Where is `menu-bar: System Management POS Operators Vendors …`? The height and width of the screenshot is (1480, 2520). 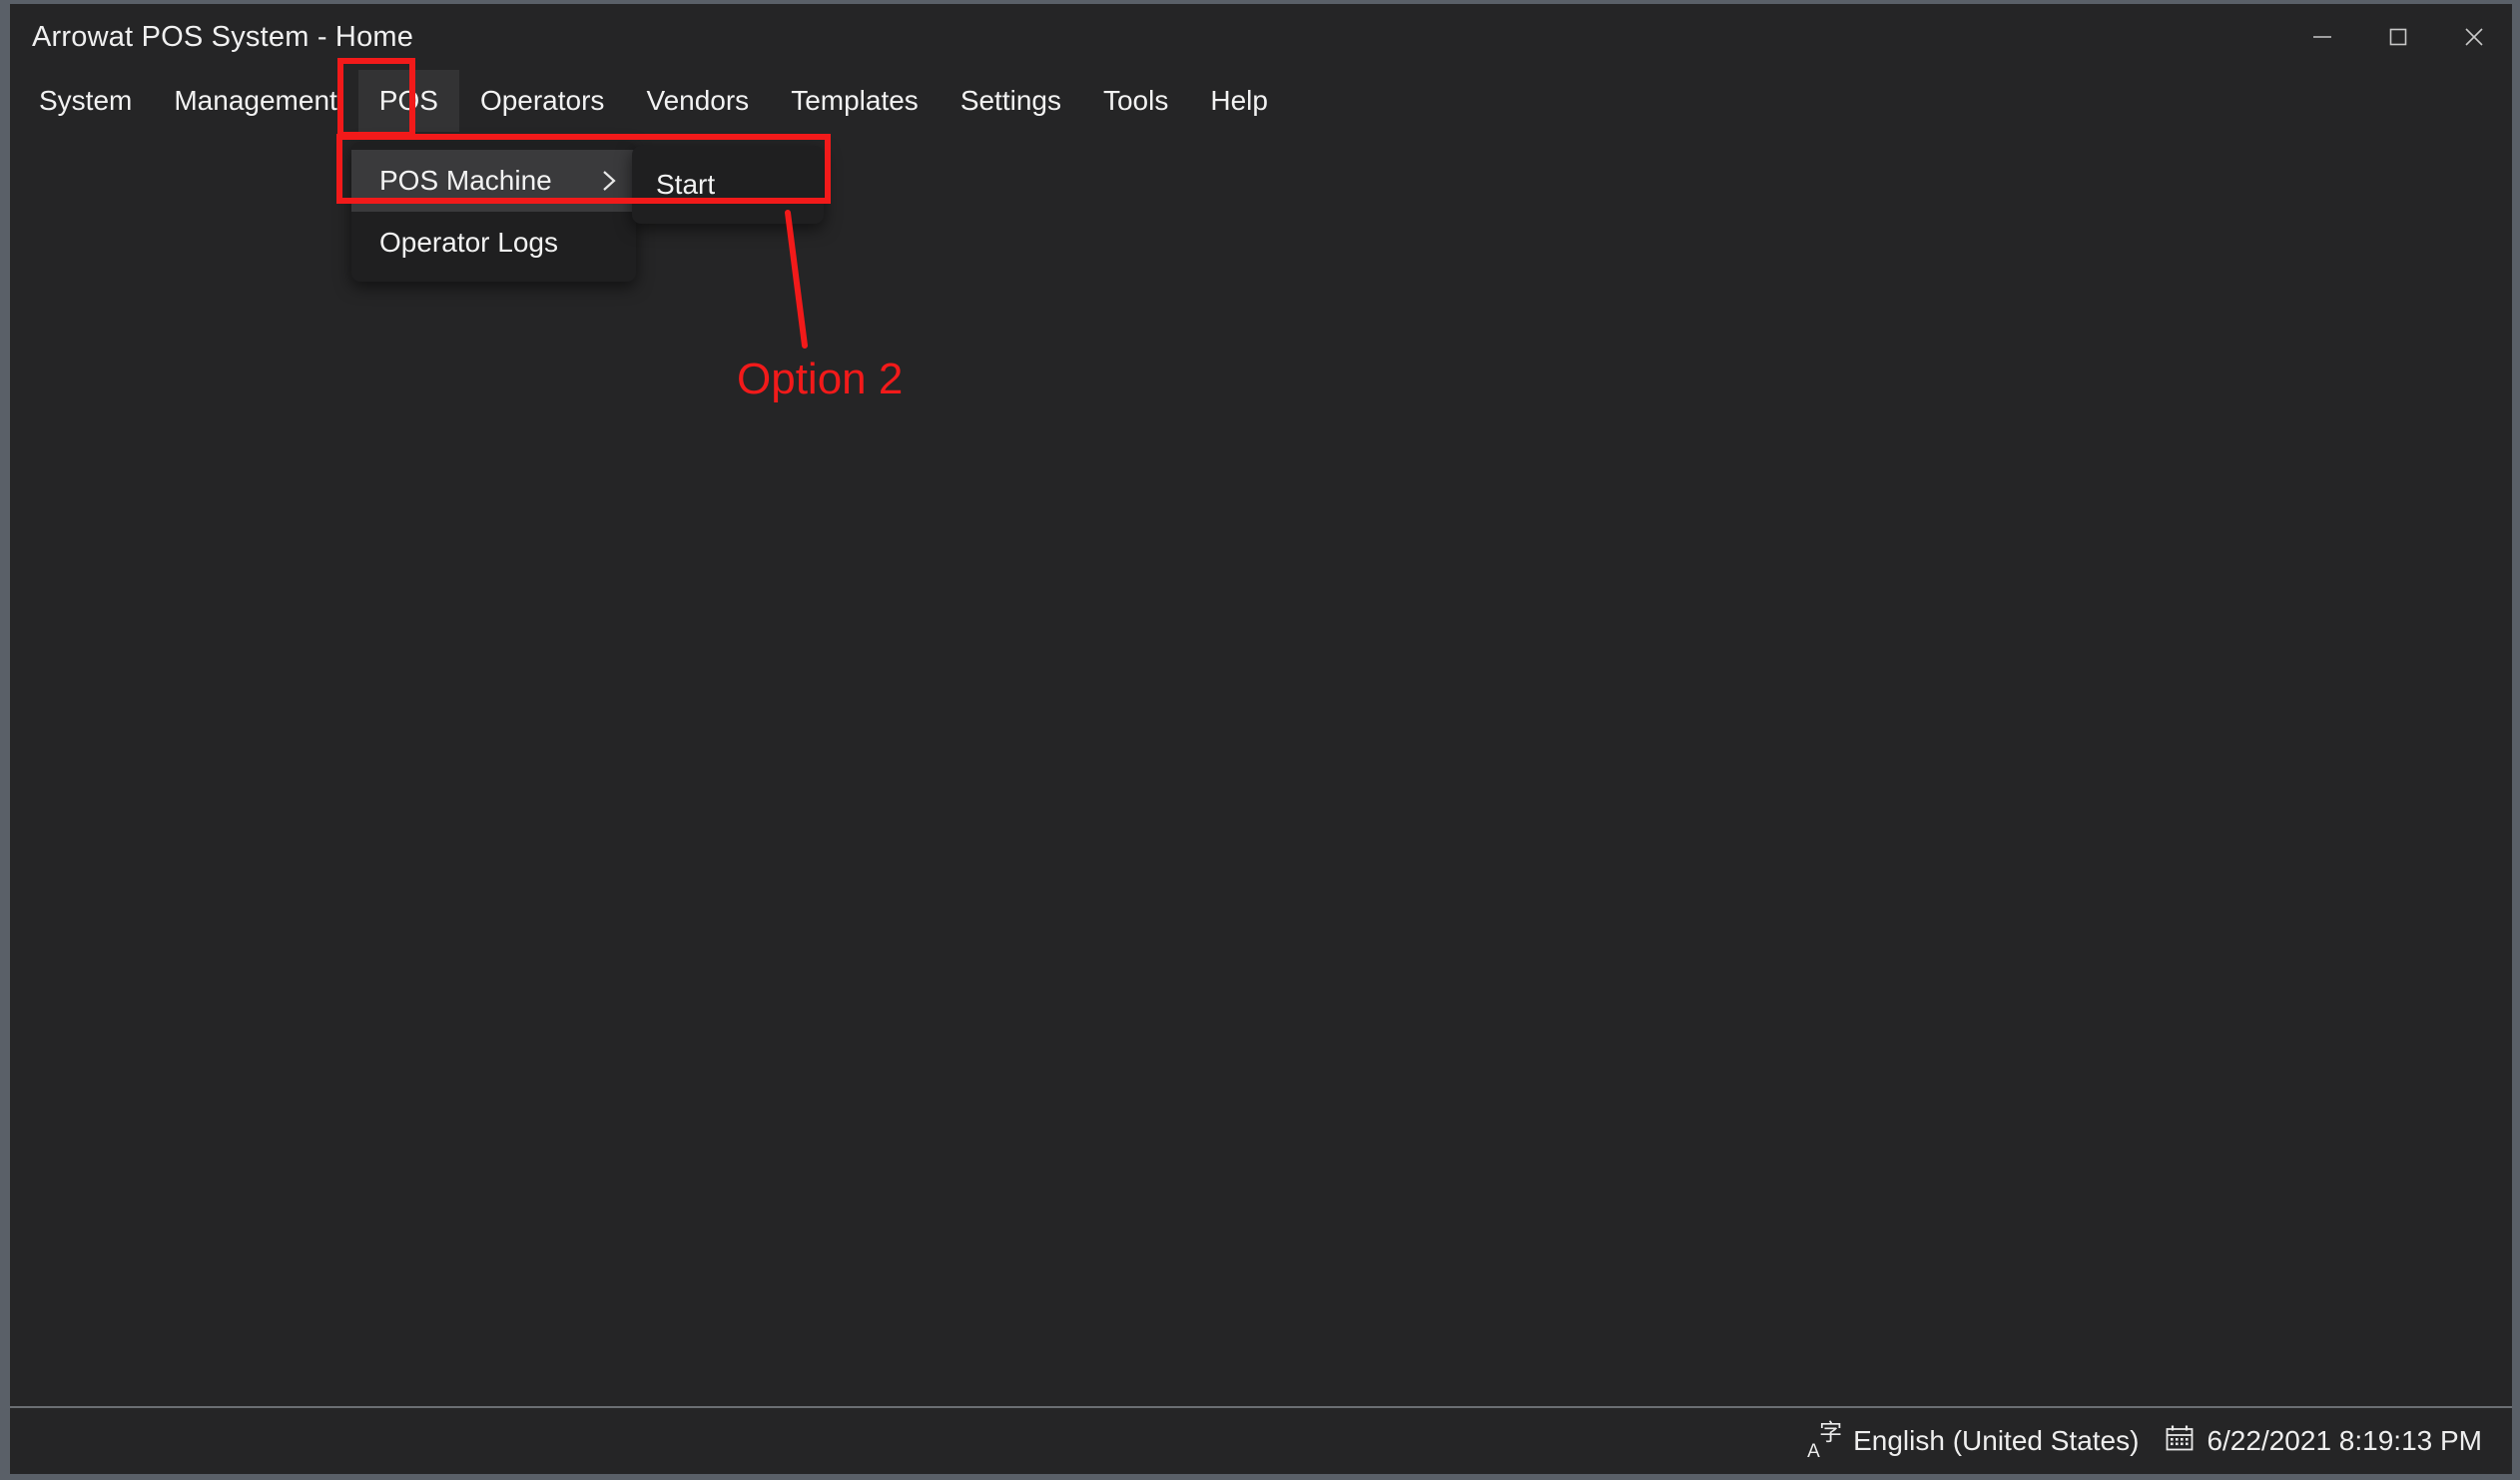
menu-bar: System Management POS Operators Vendors … is located at coordinates (1261, 101).